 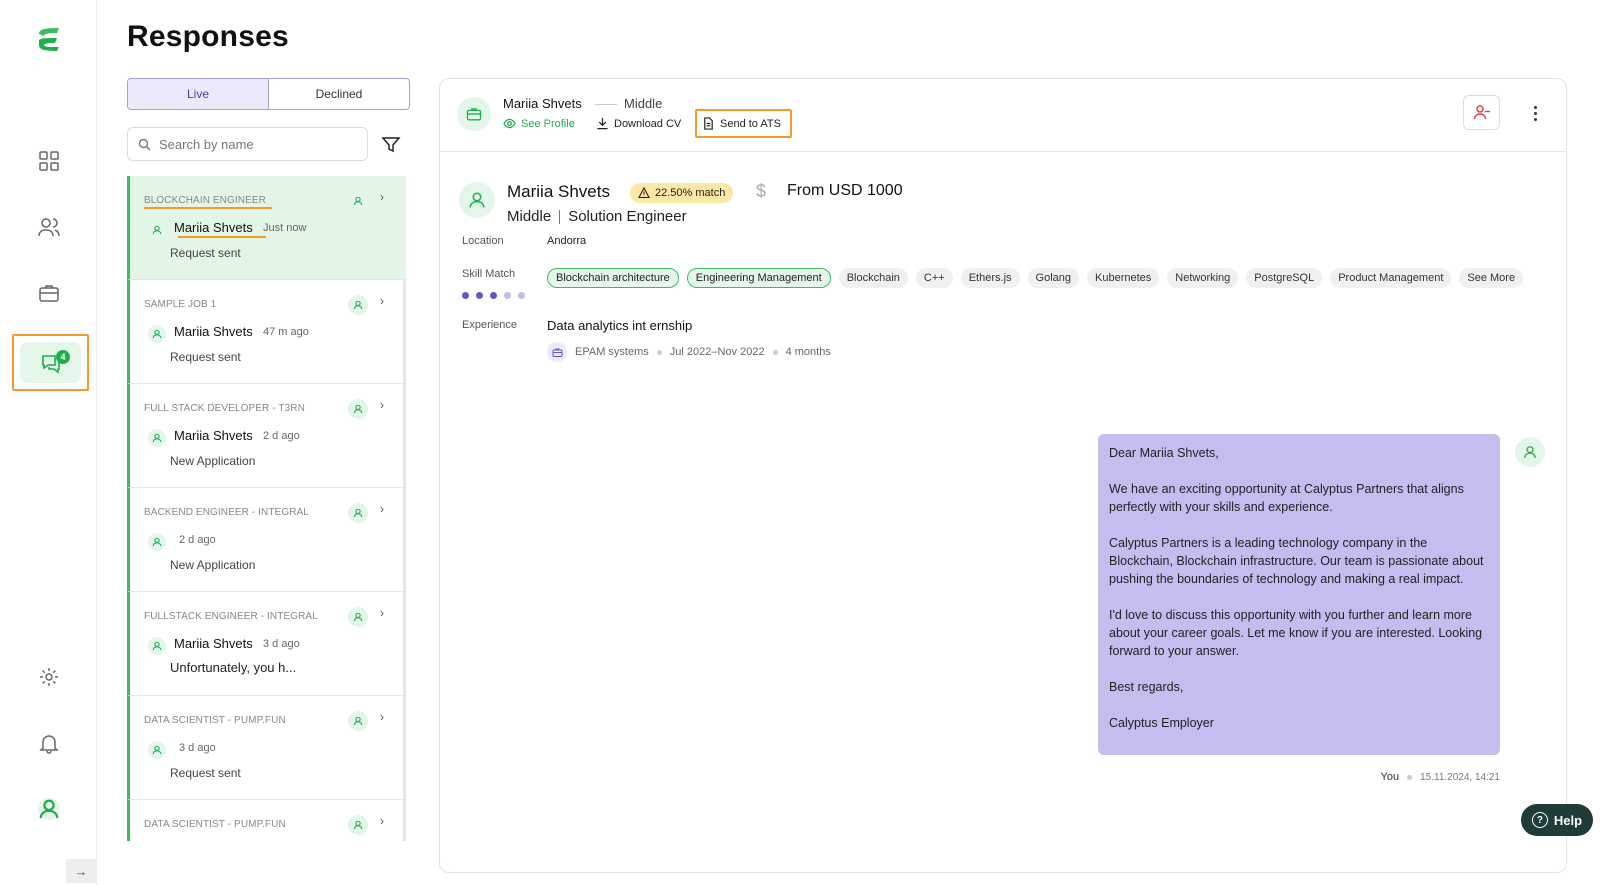 What do you see at coordinates (1491, 278) in the screenshot?
I see `see-more-button: See More` at bounding box center [1491, 278].